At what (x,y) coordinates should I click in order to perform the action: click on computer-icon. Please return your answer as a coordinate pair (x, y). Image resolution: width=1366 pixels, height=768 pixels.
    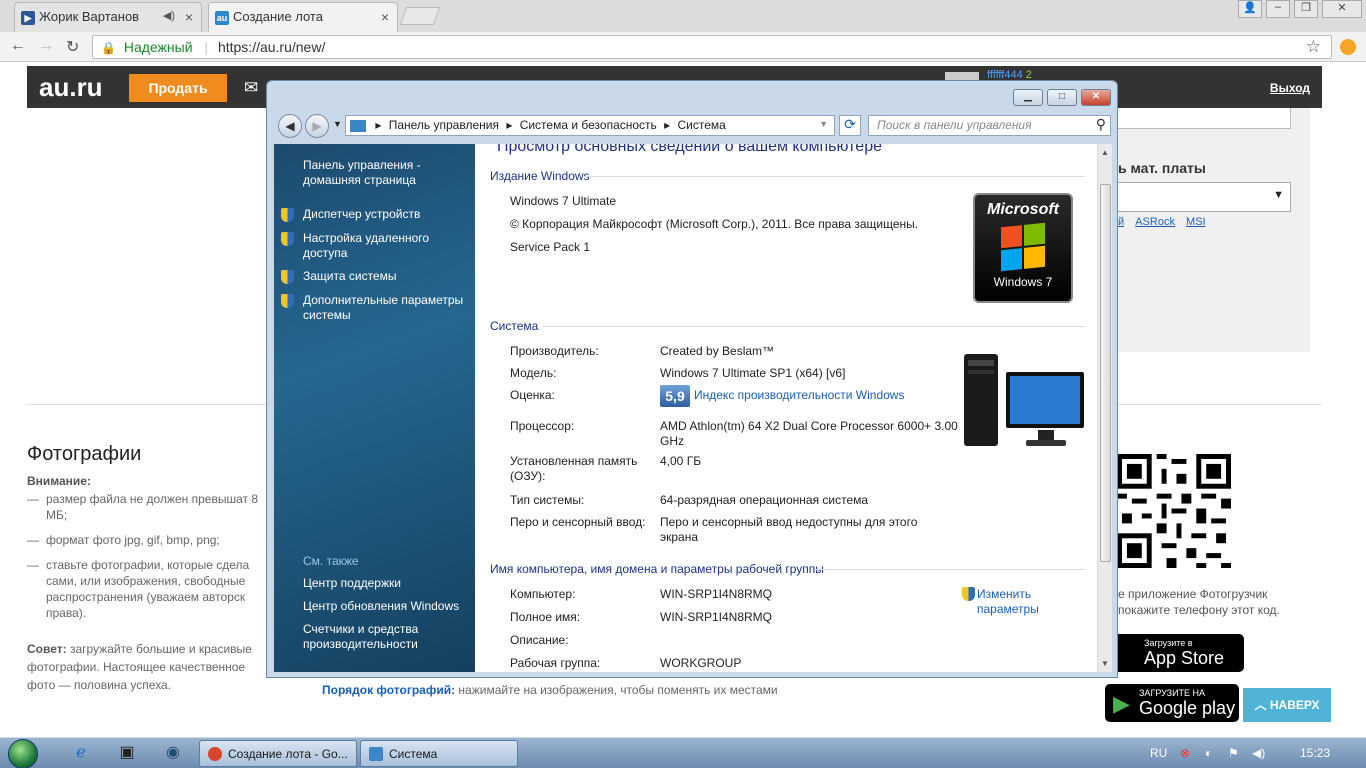
    Looking at the image, I should click on (376, 754).